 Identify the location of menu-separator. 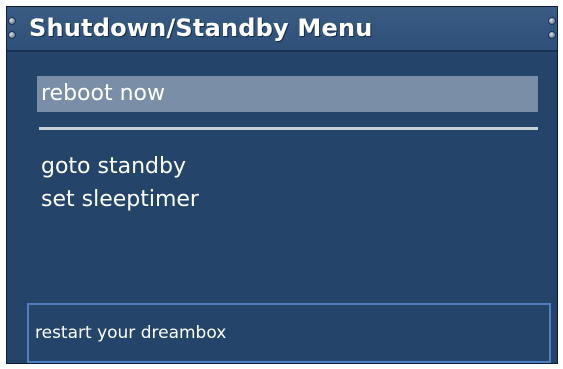
(288, 128).